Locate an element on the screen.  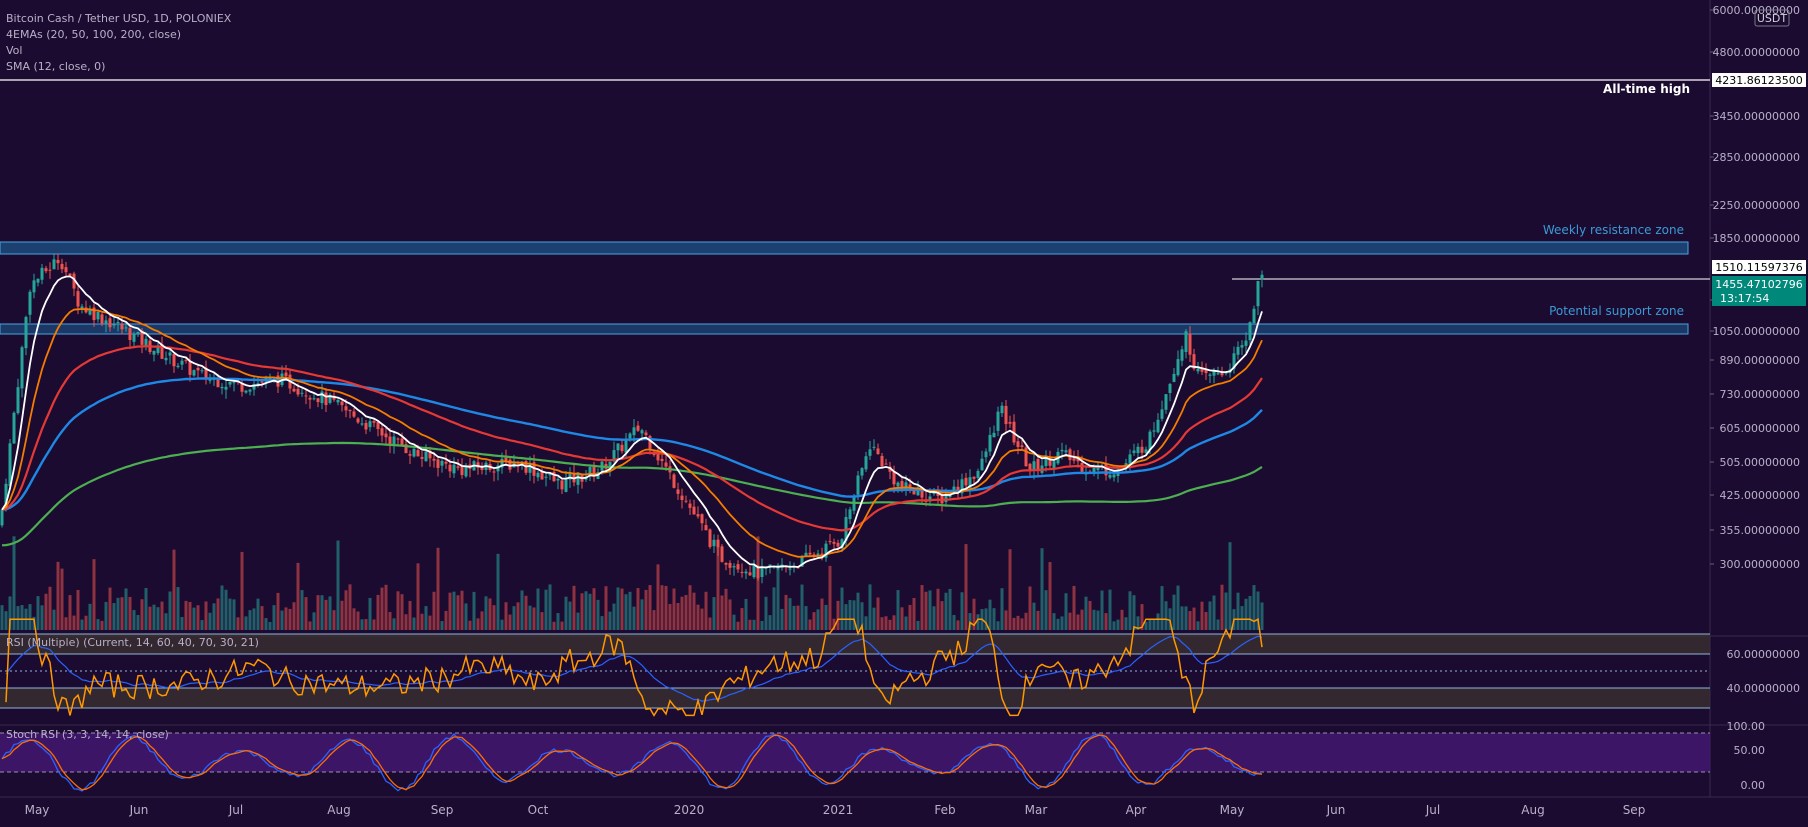
time-tick-label: 2020 is located at coordinates (689, 810).